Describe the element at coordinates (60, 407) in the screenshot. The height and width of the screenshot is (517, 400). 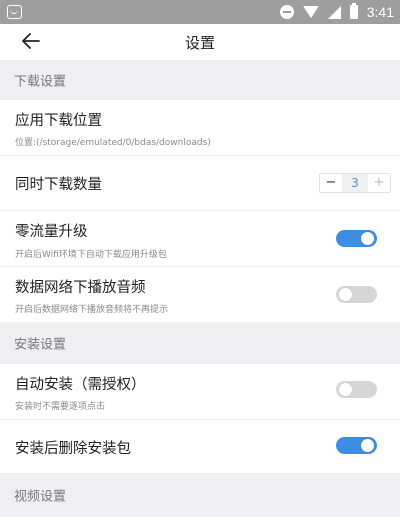
I see `auto-install-subtitle: 安装时不需要逐项点击` at that location.